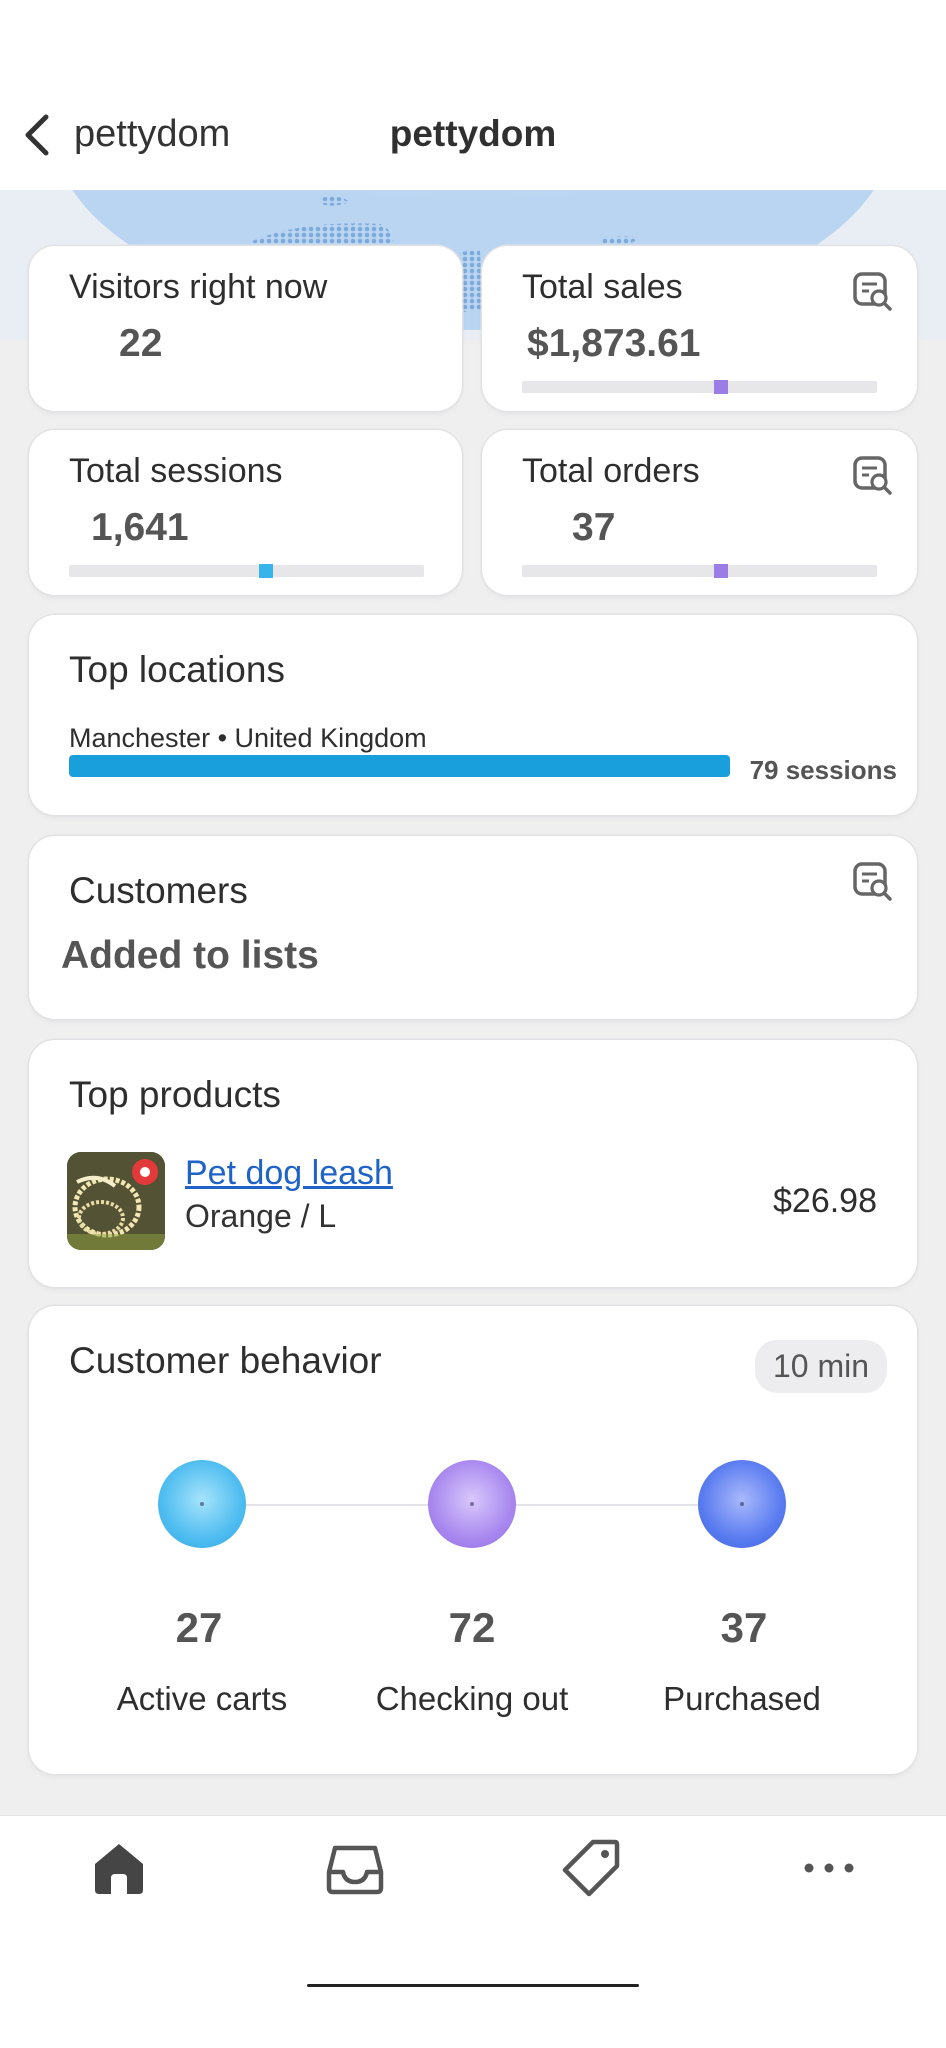  What do you see at coordinates (614, 343) in the screenshot?
I see `total-sales-value: $1,873.61` at bounding box center [614, 343].